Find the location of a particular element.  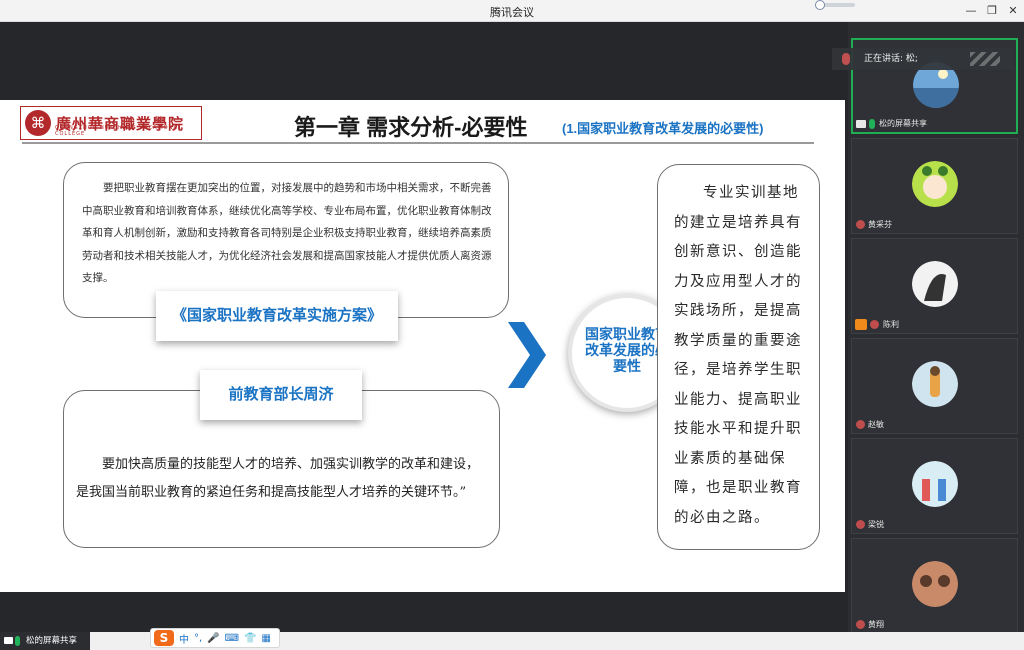

active-speaker-text: 正在讲话: 松; is located at coordinates (891, 59).